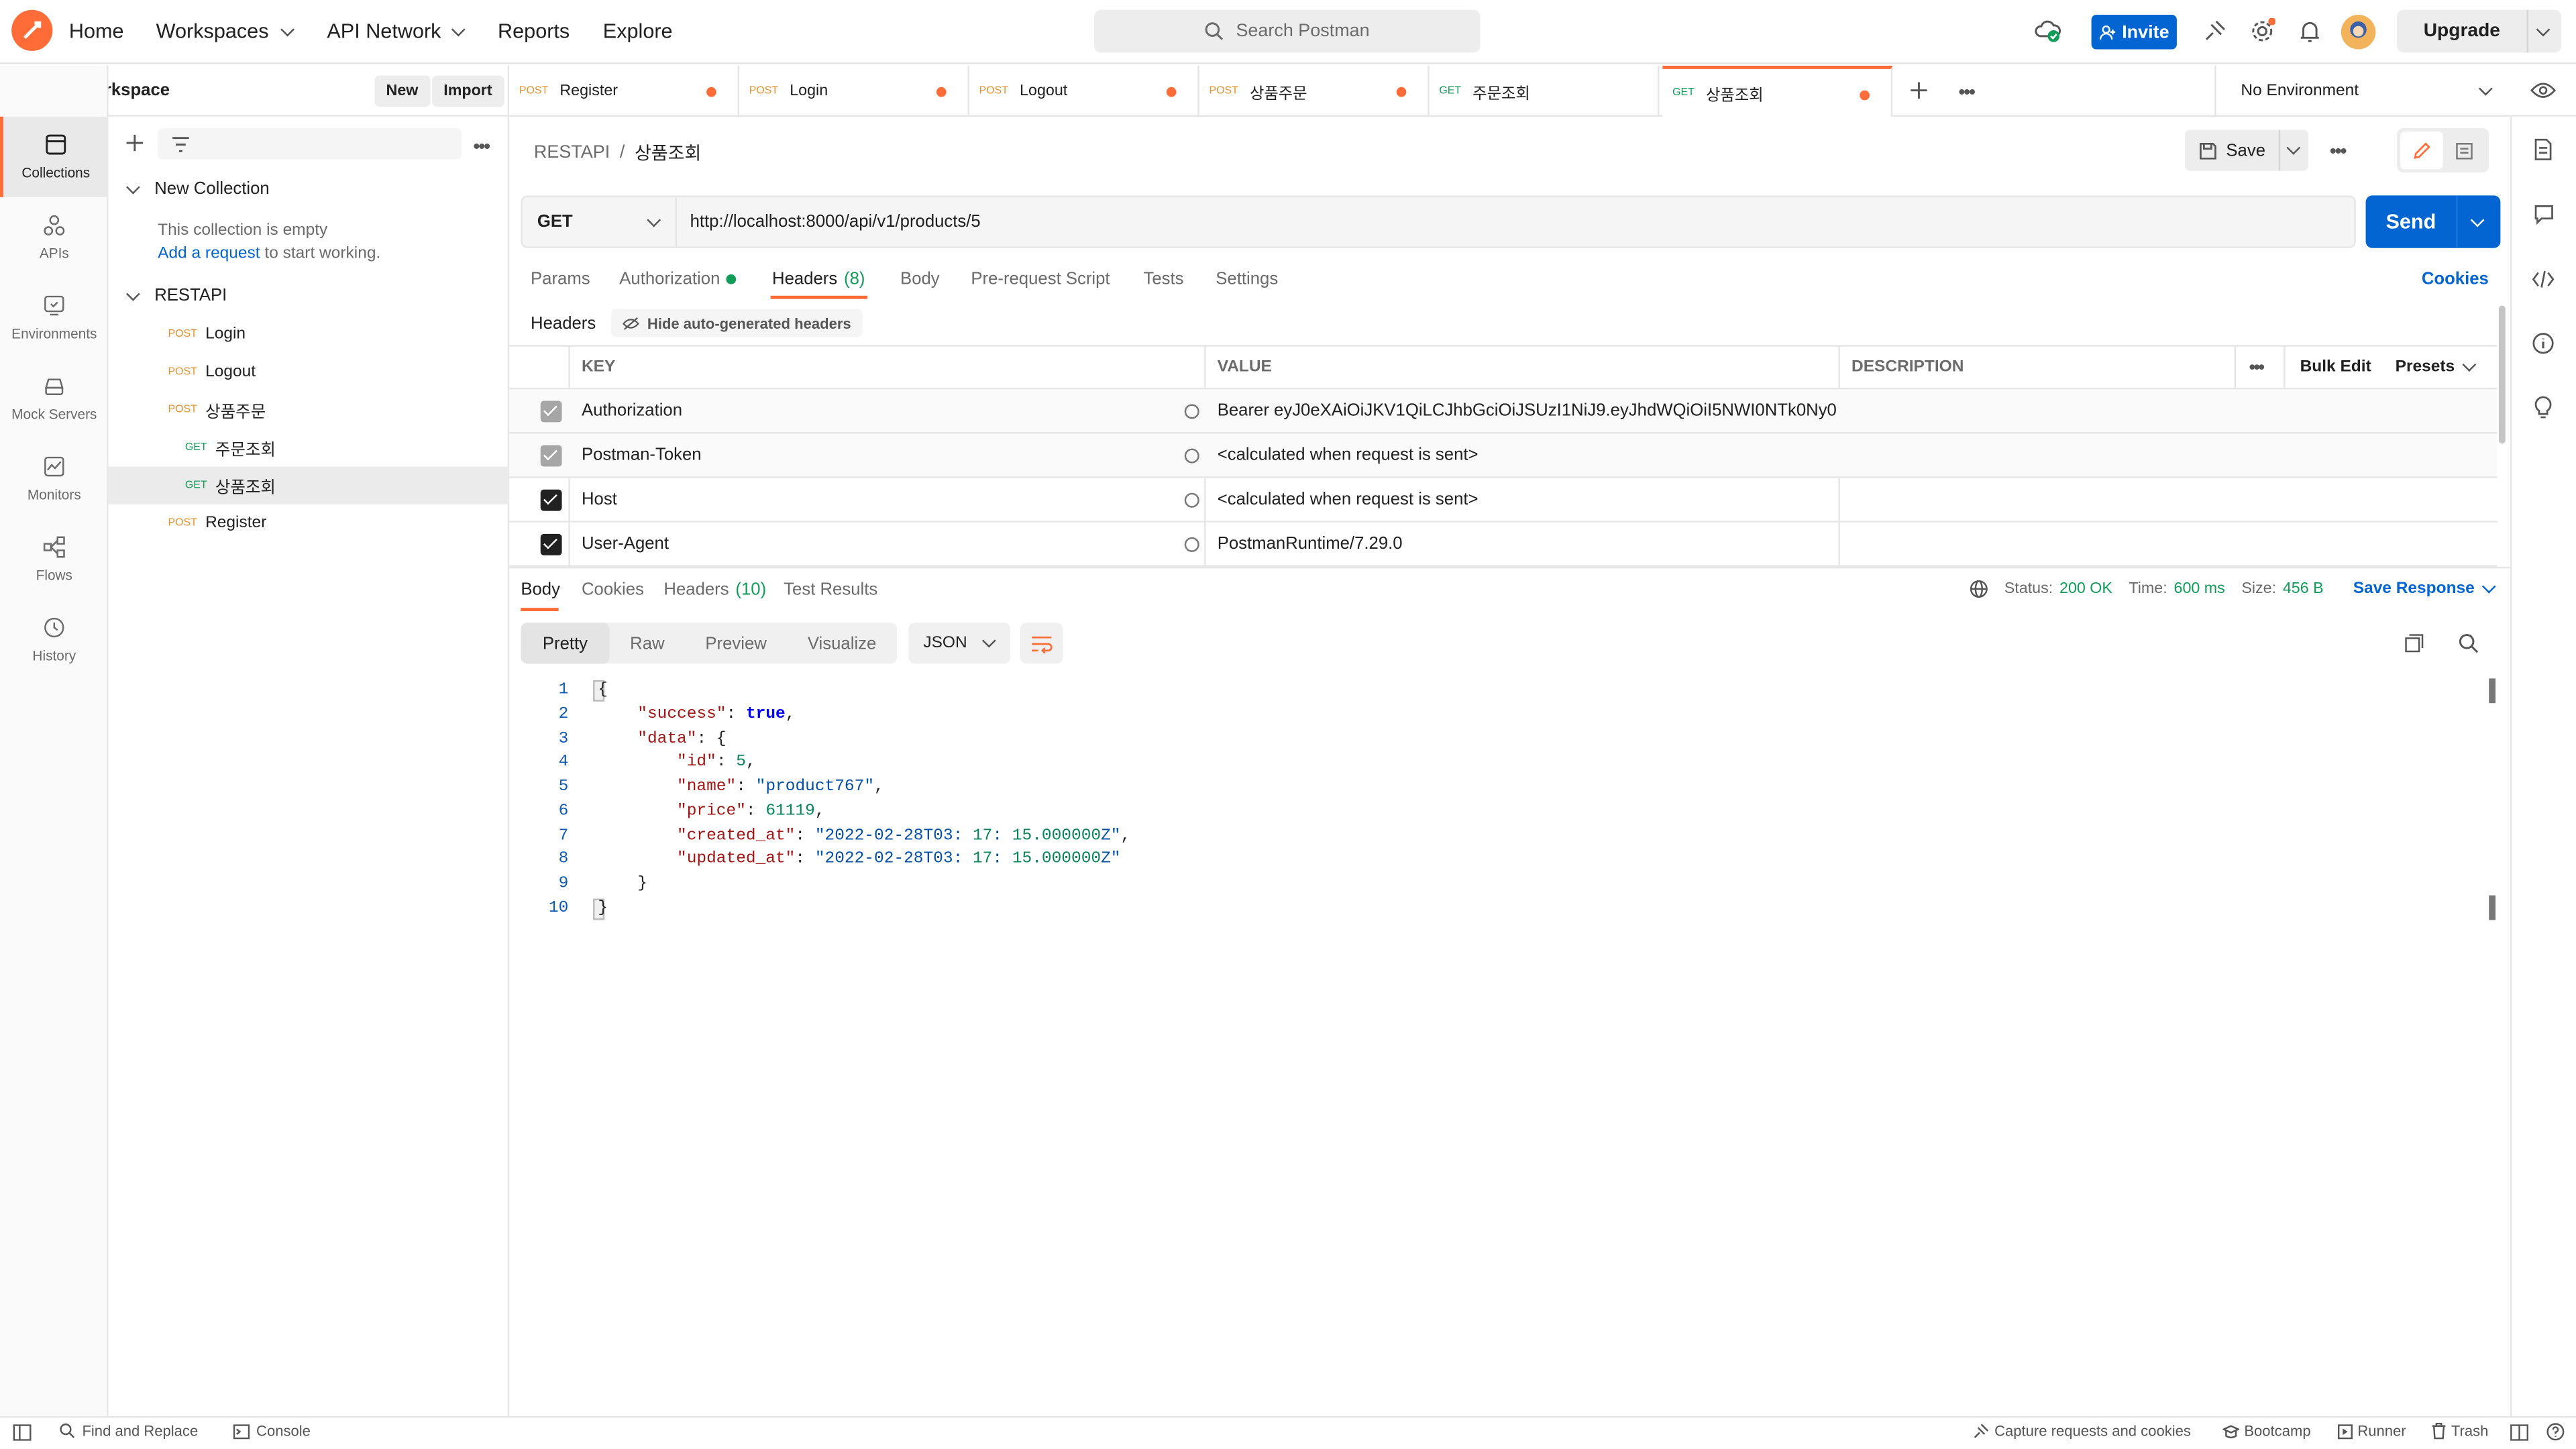  Describe the element at coordinates (1979, 589) in the screenshot. I see `globe-icon` at that location.